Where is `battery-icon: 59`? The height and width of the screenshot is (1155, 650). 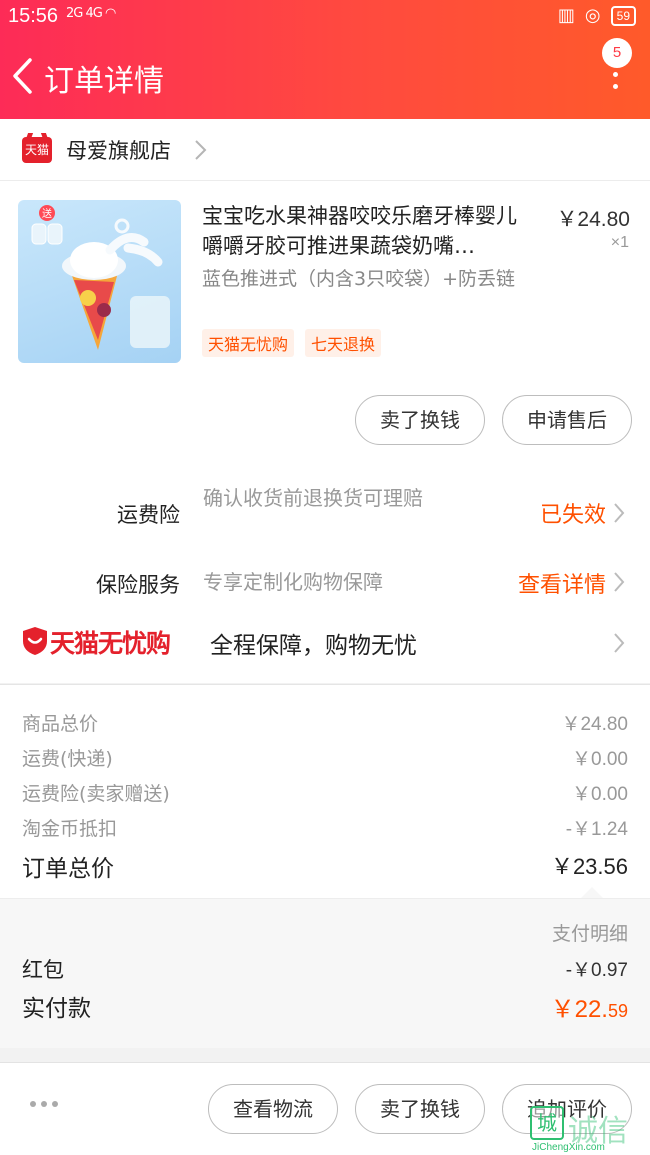 battery-icon: 59 is located at coordinates (623, 15).